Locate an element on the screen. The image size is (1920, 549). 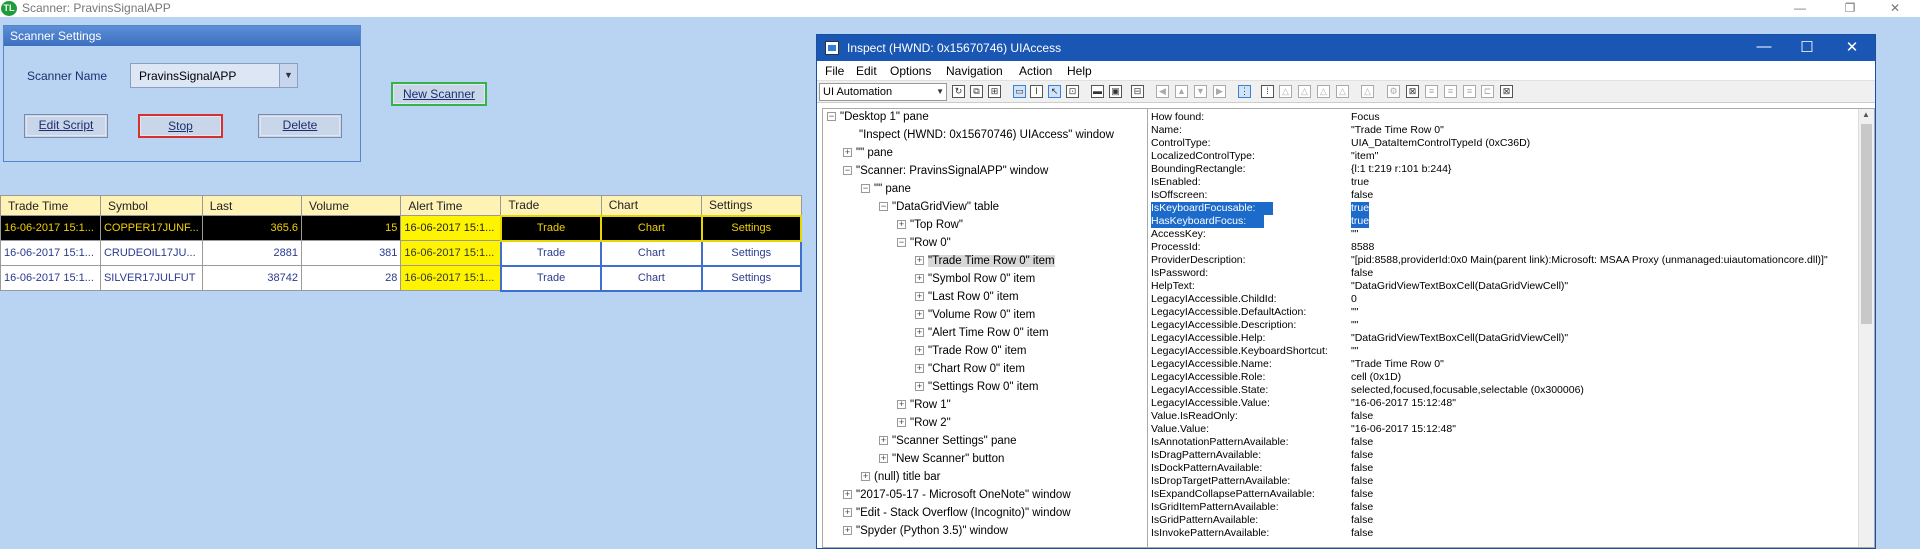
minimize-icon: — is located at coordinates (1764, 46).